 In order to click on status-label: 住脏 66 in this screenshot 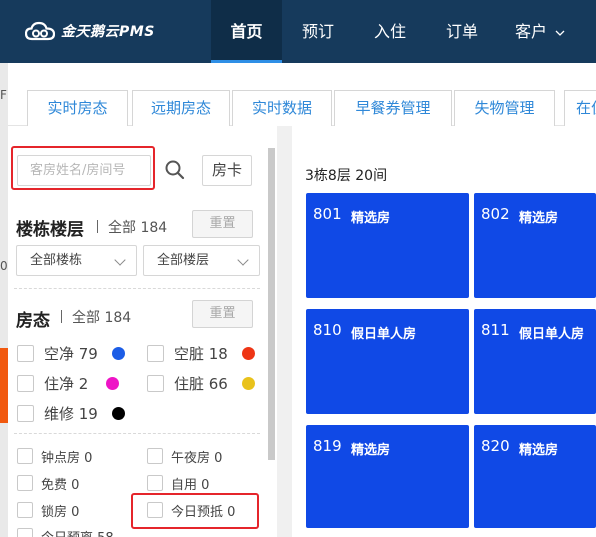, I will do `click(201, 383)`.